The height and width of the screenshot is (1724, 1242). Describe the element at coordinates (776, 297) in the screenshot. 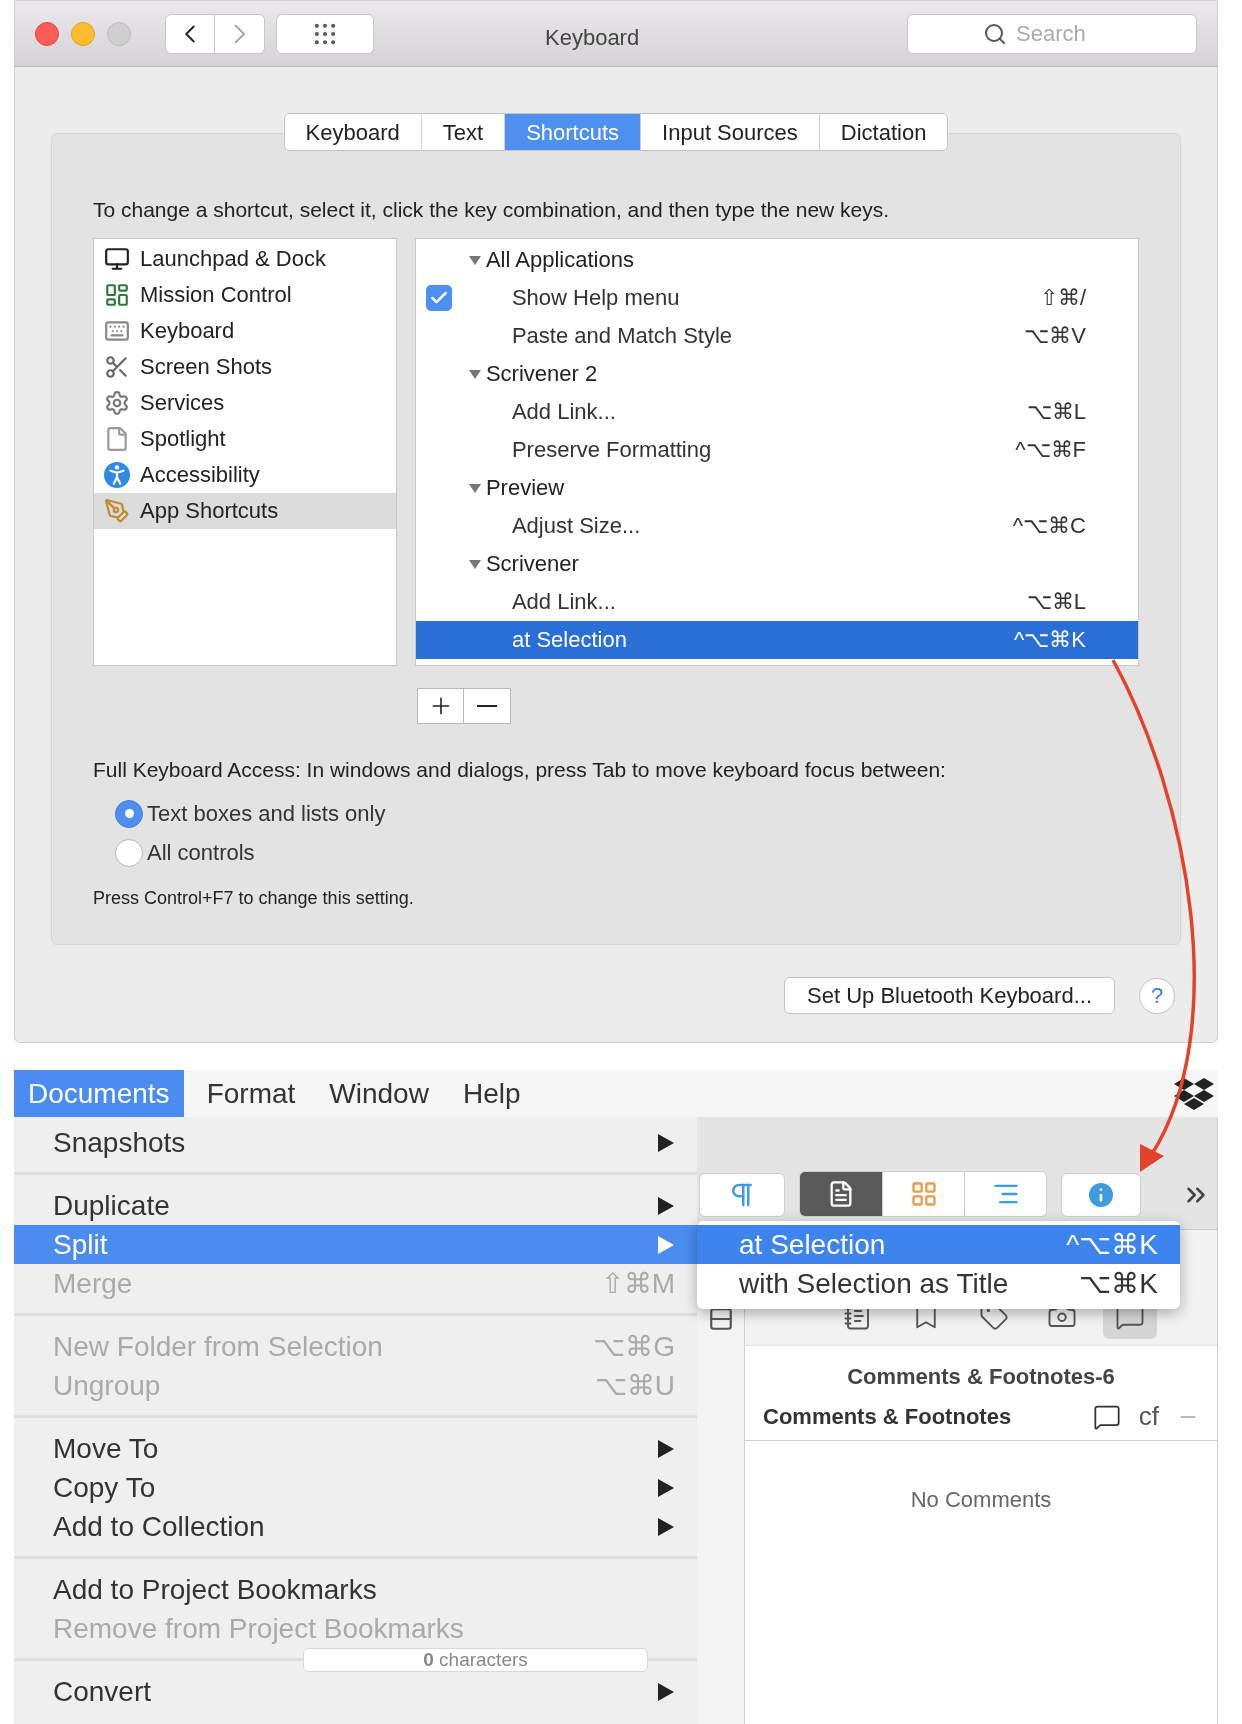

I see `shortcut-row: Show Help menu ⇧⌘/` at that location.